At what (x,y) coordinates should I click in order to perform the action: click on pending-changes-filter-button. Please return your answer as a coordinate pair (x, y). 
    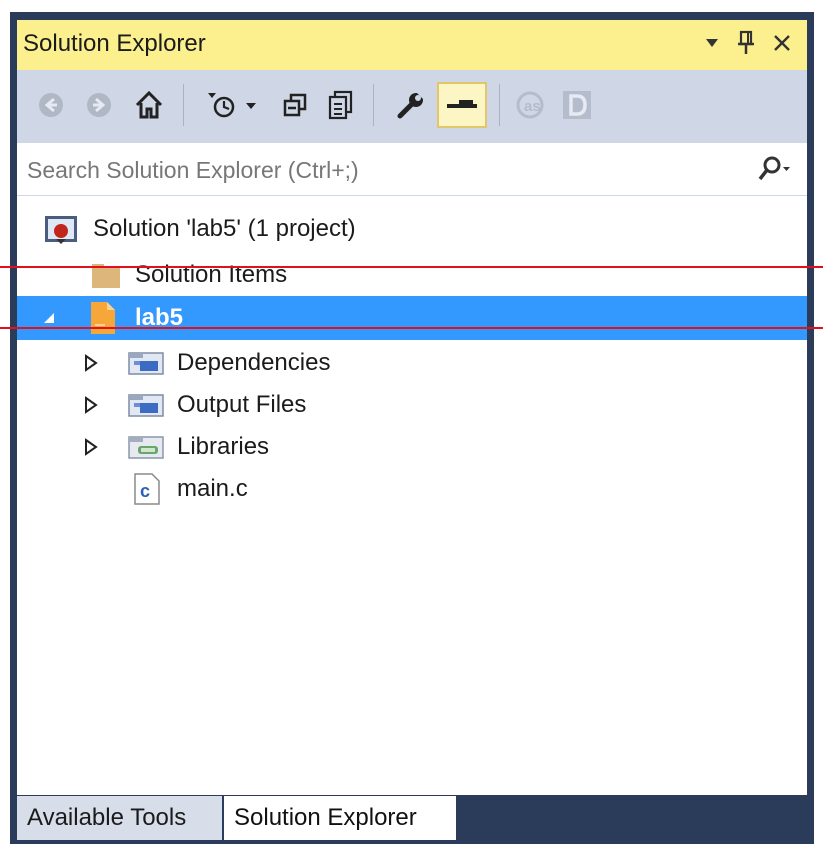
    Looking at the image, I should click on (234, 105).